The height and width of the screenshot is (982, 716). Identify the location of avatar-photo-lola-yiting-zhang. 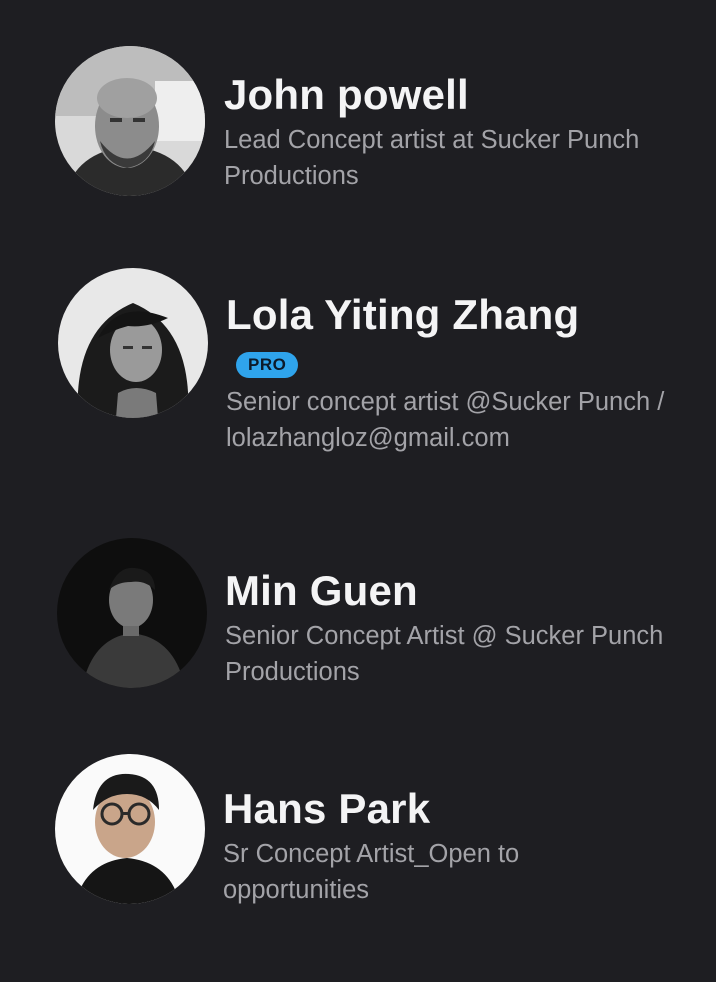
(133, 343).